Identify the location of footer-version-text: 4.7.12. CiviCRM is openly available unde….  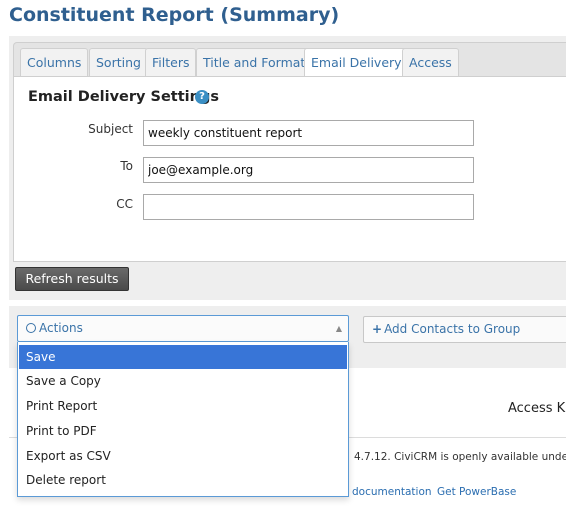
(460, 457).